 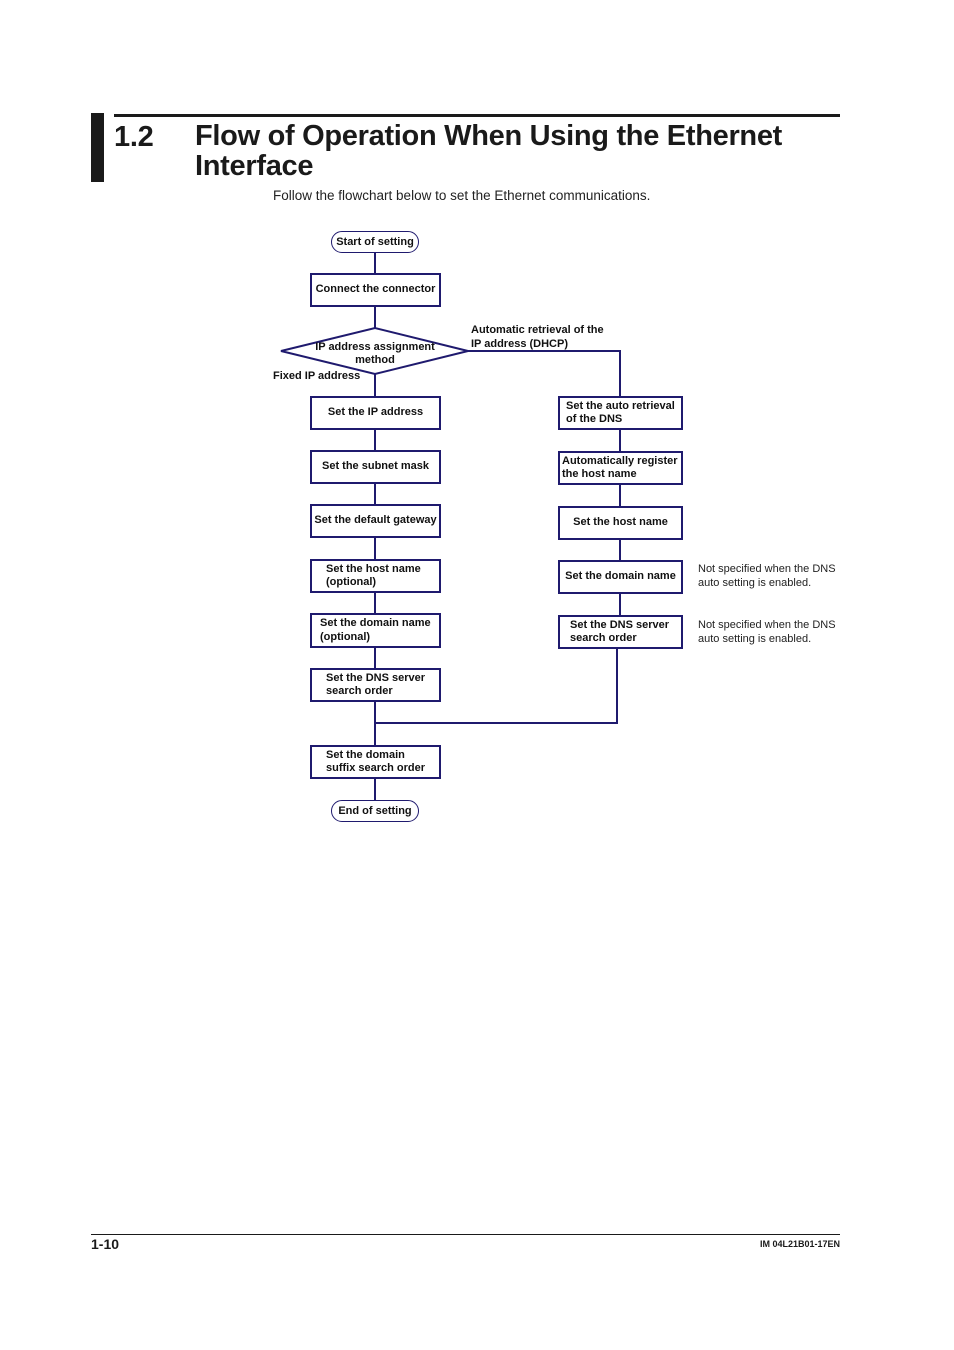 I want to click on step-label: Set the host name, so click(x=620, y=522).